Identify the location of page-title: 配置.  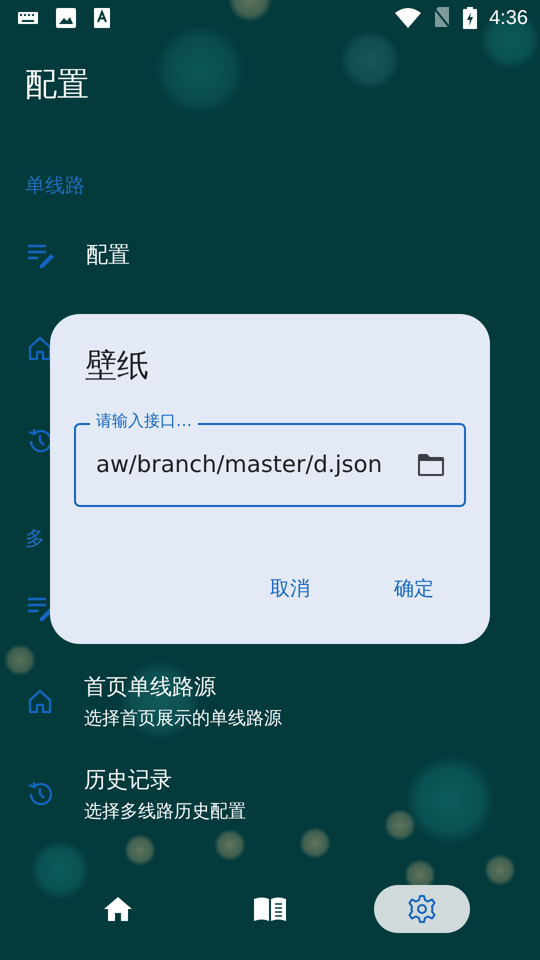
(57, 84).